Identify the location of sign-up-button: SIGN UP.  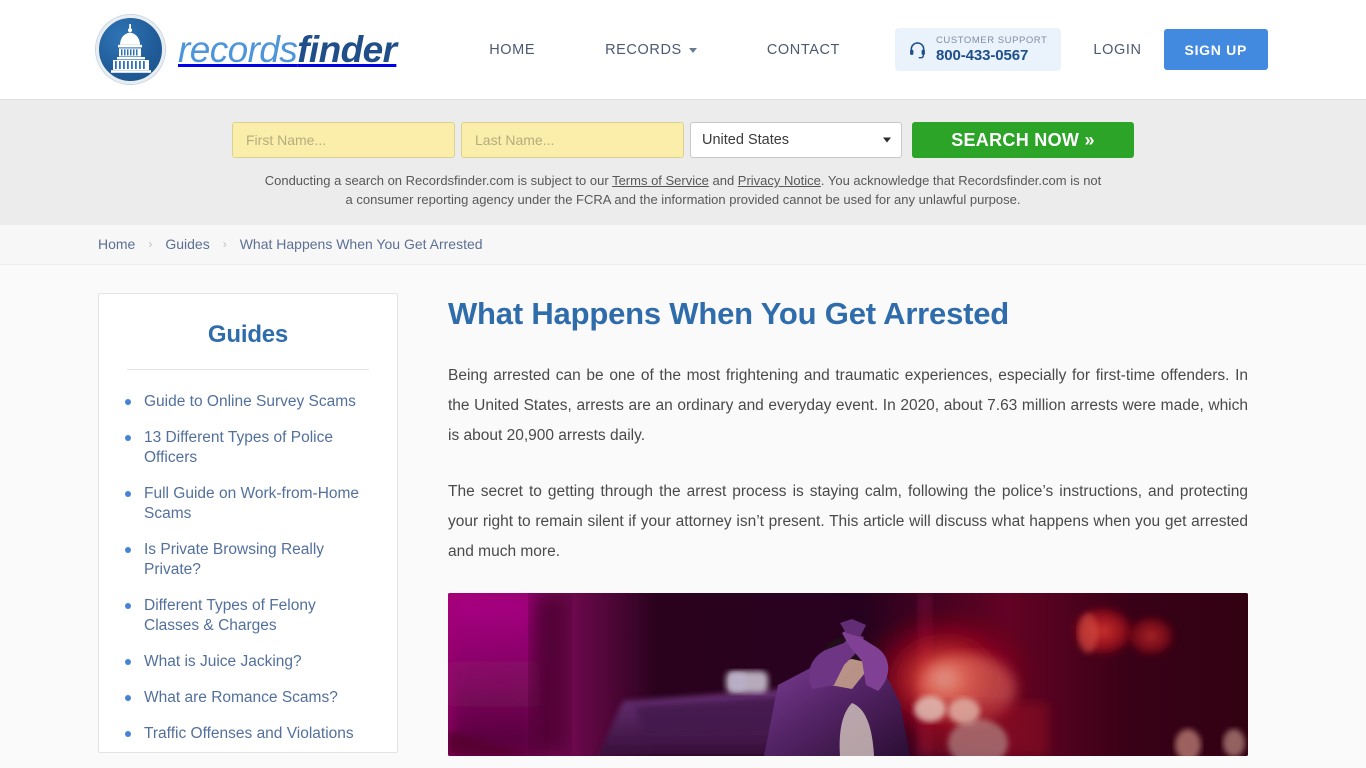
(1215, 49).